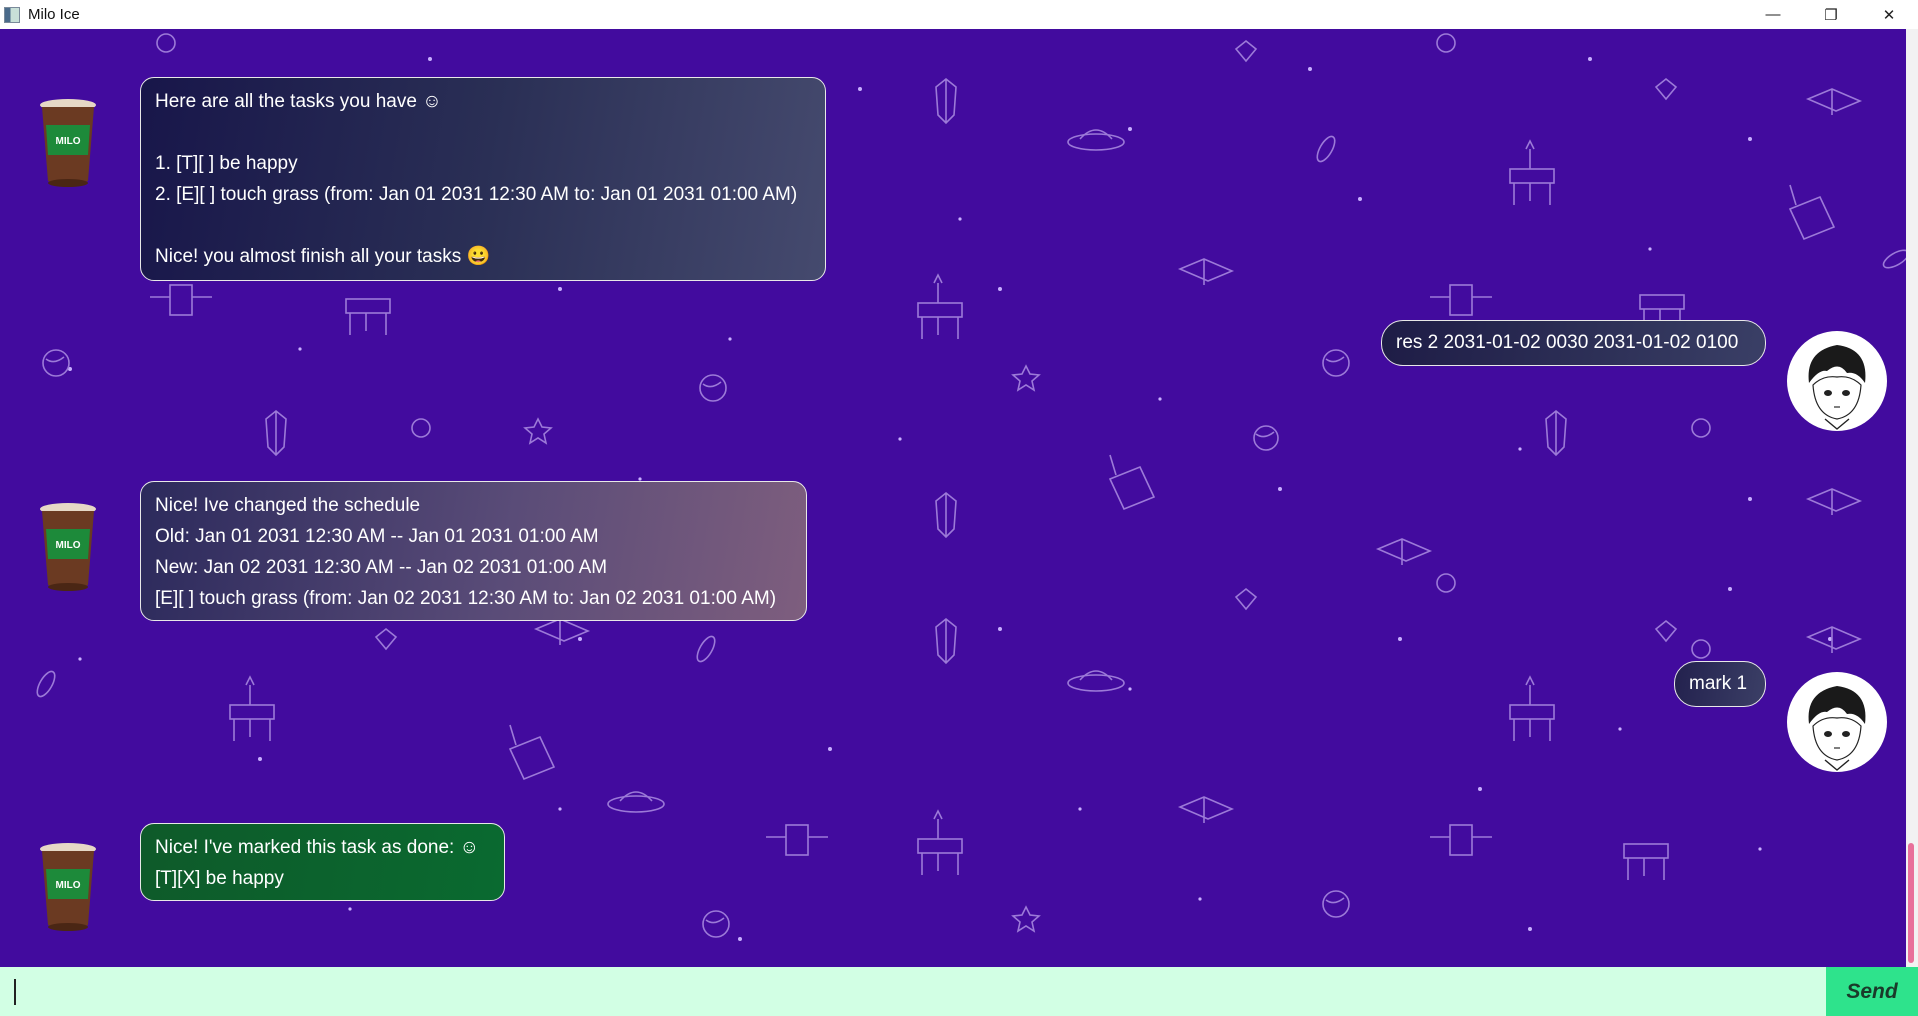  I want to click on app-icon, so click(12, 14).